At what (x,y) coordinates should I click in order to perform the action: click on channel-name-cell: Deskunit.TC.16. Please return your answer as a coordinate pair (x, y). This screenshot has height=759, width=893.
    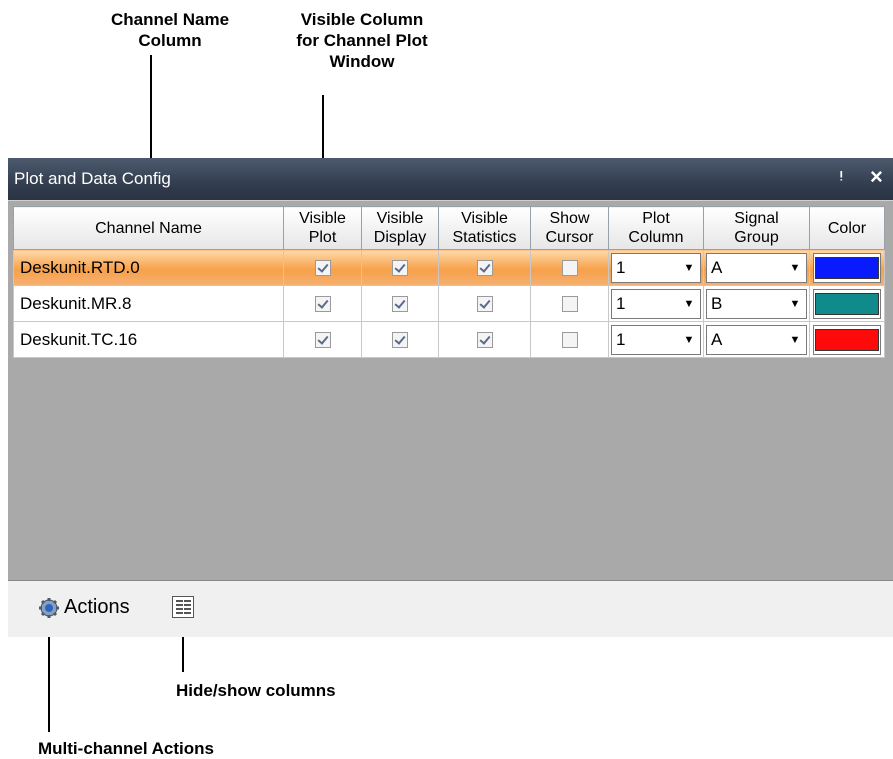
    Looking at the image, I should click on (148, 339).